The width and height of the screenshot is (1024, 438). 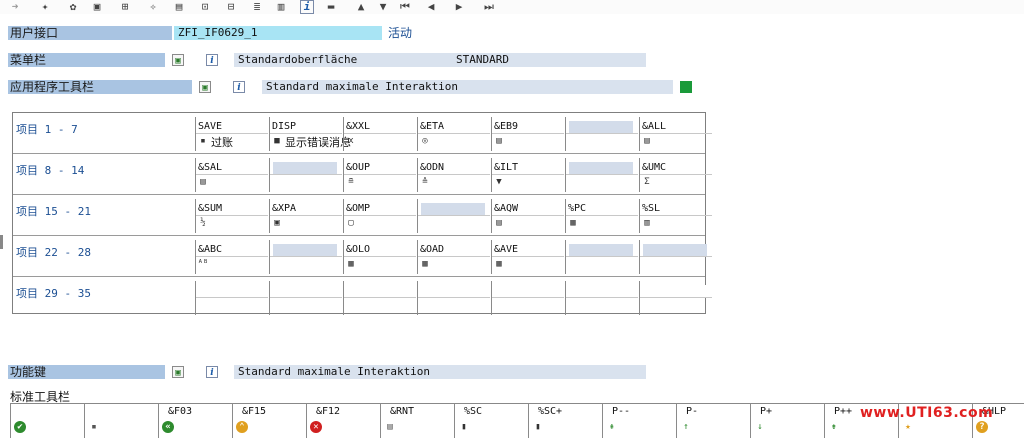 I want to click on deselect-icon: ▤, so click(x=203, y=182).